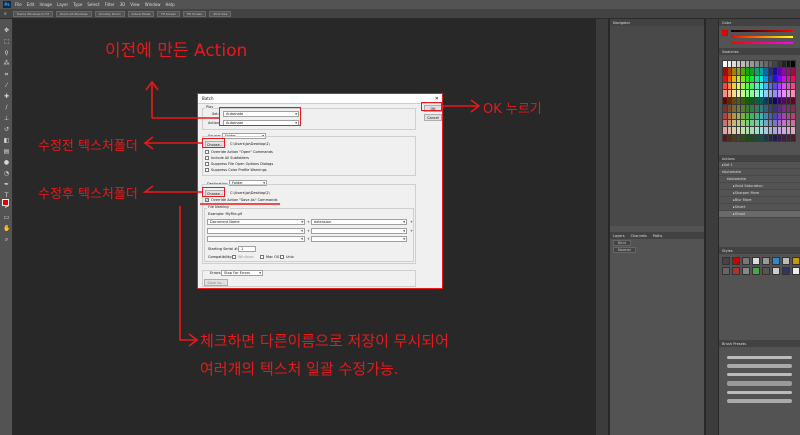 This screenshot has width=800, height=435. I want to click on annotation-previous-action: 이전에 만든 Action, so click(176, 51).